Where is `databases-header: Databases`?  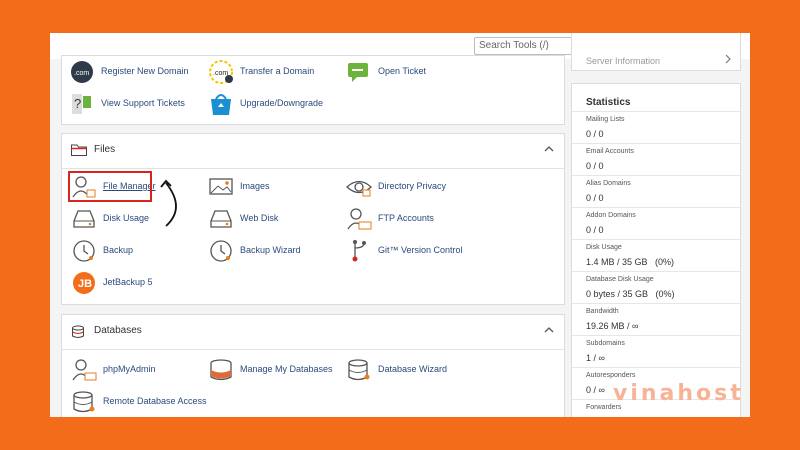 databases-header: Databases is located at coordinates (313, 332).